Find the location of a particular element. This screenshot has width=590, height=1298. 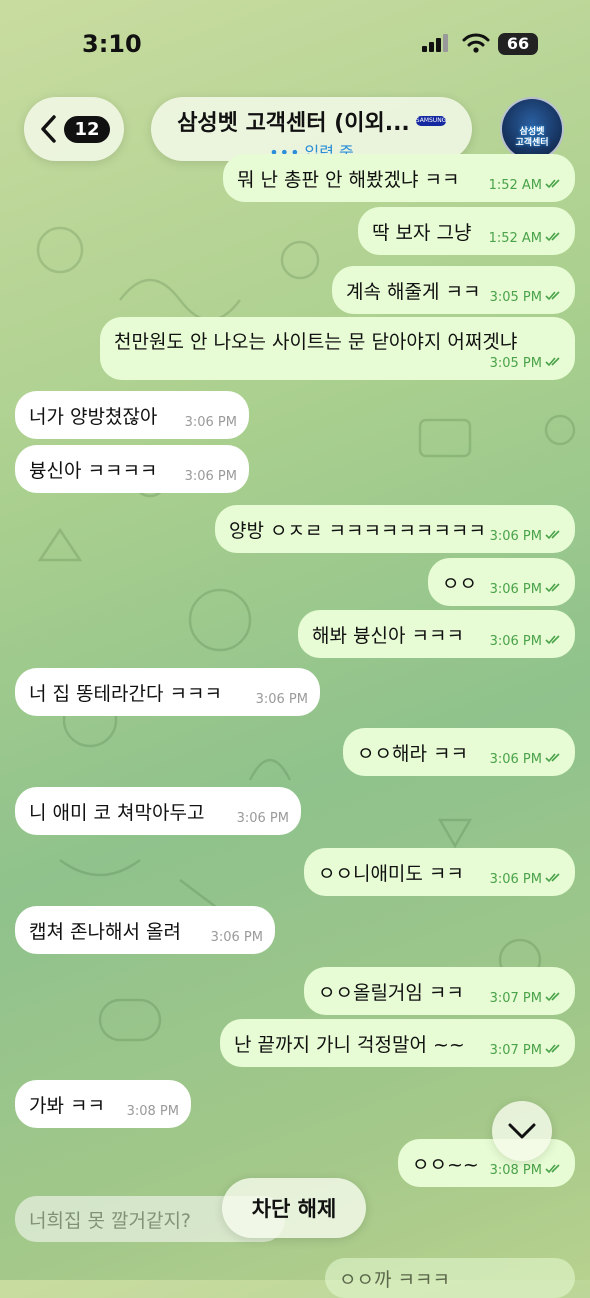

incoming-message: 븅신아 ㅋㅋㅋㅋ 3:06 PM is located at coordinates (132, 469).